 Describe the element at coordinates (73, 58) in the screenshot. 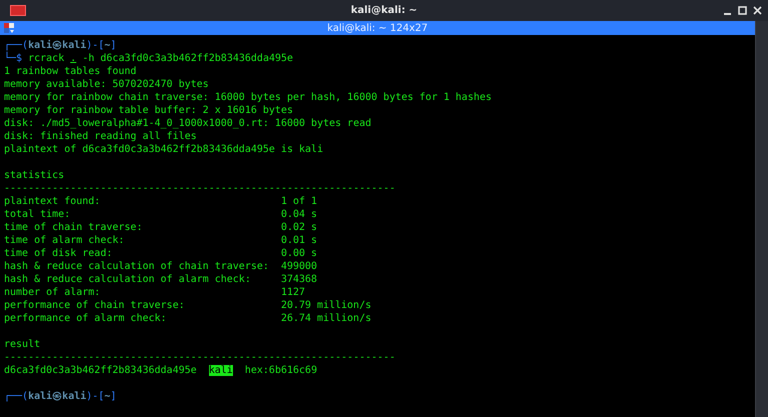

I see `command-argument: .` at that location.